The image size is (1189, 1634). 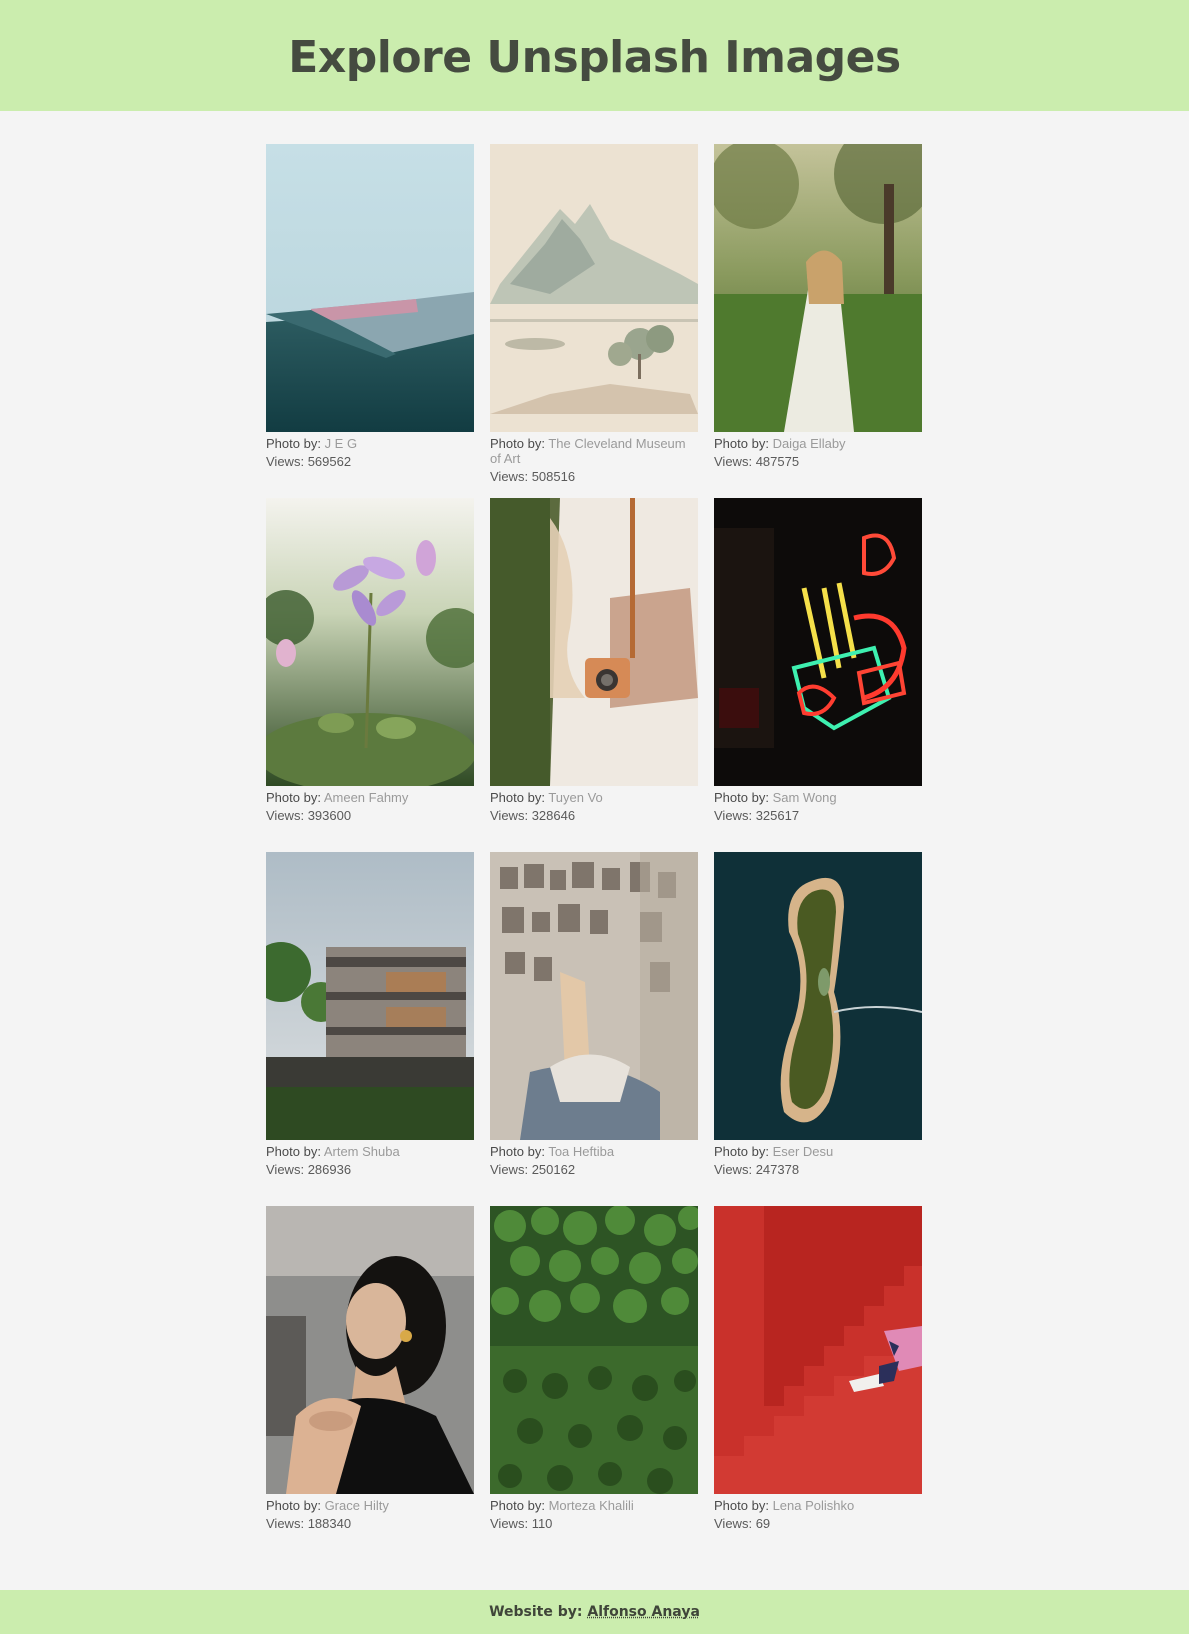 What do you see at coordinates (370, 461) in the screenshot?
I see `photo-views: Views: 569562` at bounding box center [370, 461].